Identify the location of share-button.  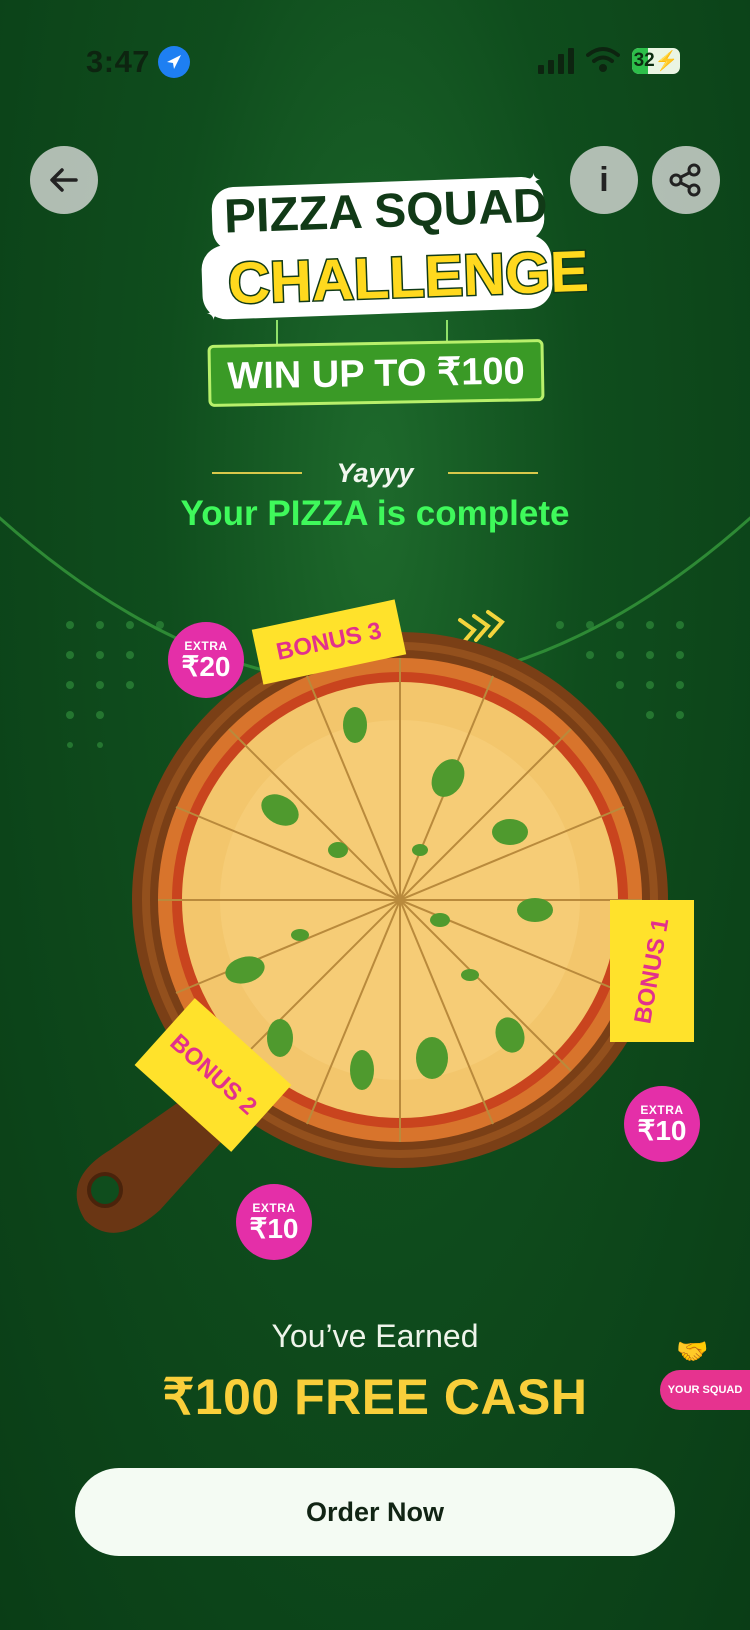
(686, 180).